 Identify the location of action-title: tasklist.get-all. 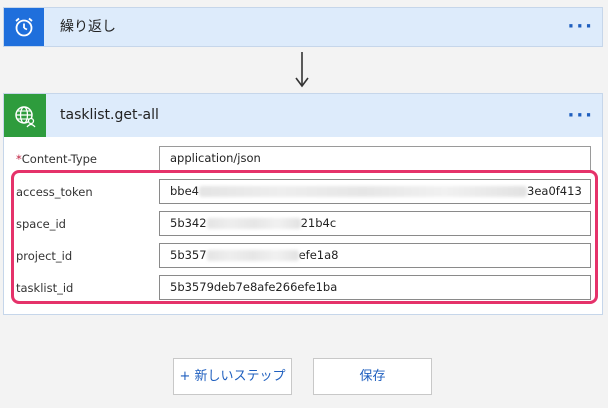
(109, 115).